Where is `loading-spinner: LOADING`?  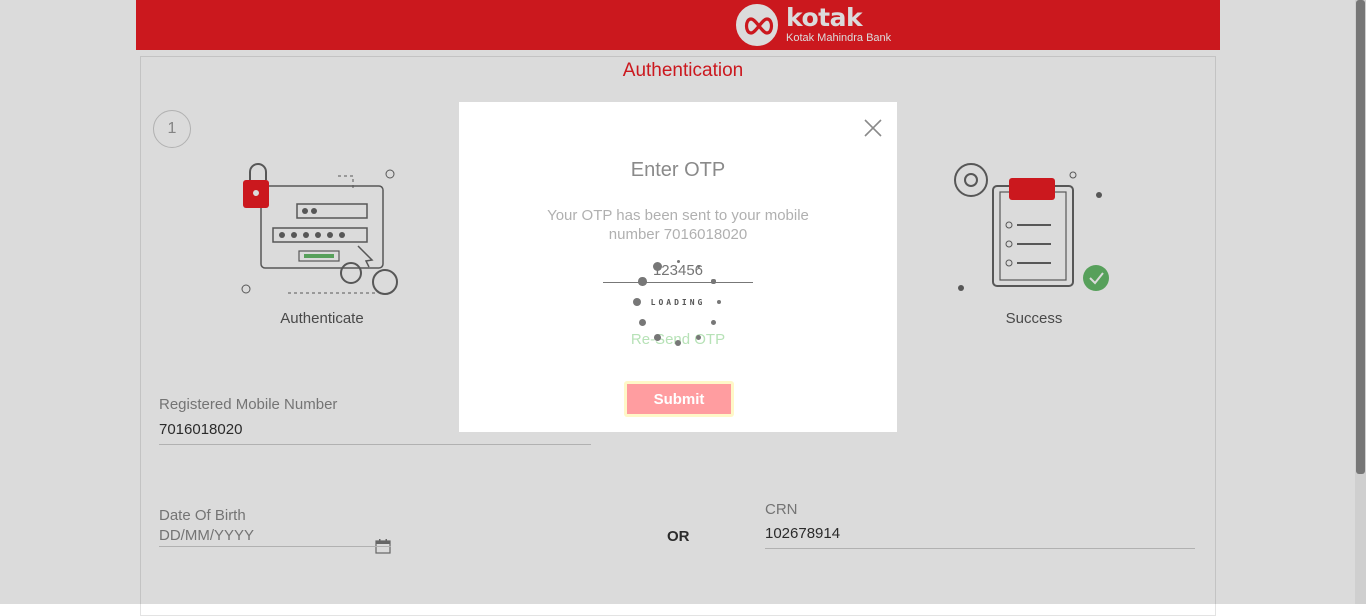
loading-spinner: LOADING is located at coordinates (678, 302).